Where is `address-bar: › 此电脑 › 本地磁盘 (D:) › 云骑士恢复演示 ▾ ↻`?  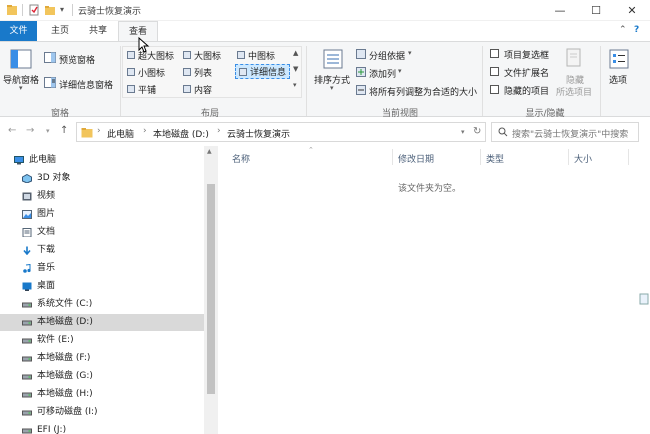 address-bar: › 此电脑 › 本地磁盘 (D:) › 云骑士恢复演示 ▾ ↻ is located at coordinates (281, 132).